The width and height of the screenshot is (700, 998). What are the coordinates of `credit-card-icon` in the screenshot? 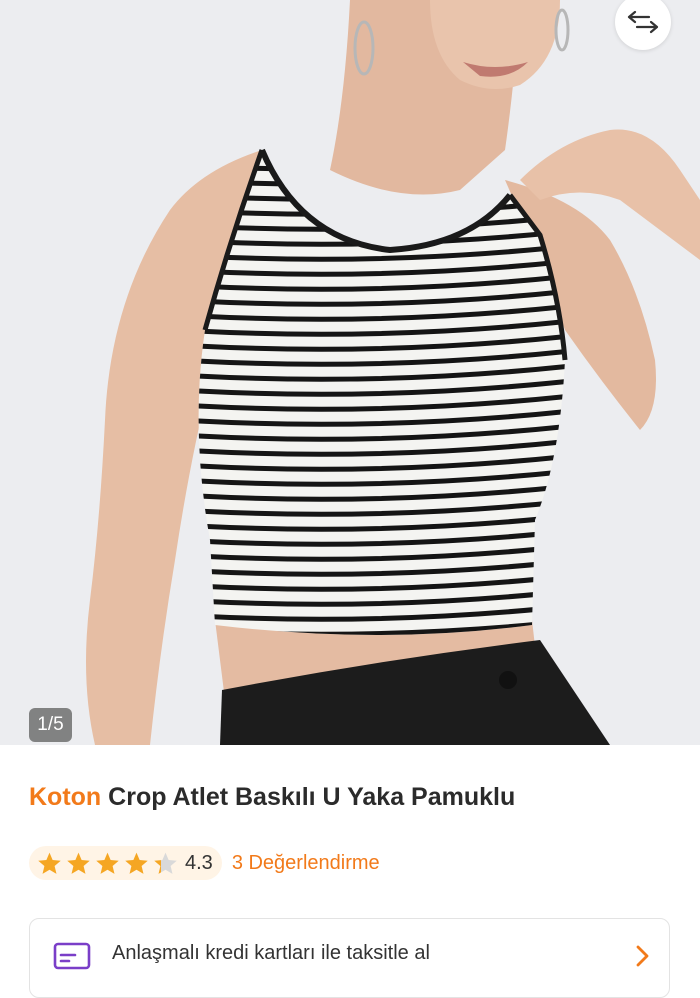 It's located at (72, 956).